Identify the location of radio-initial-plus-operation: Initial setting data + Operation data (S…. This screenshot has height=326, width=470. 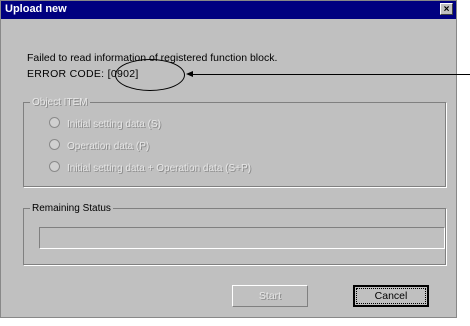
(150, 167).